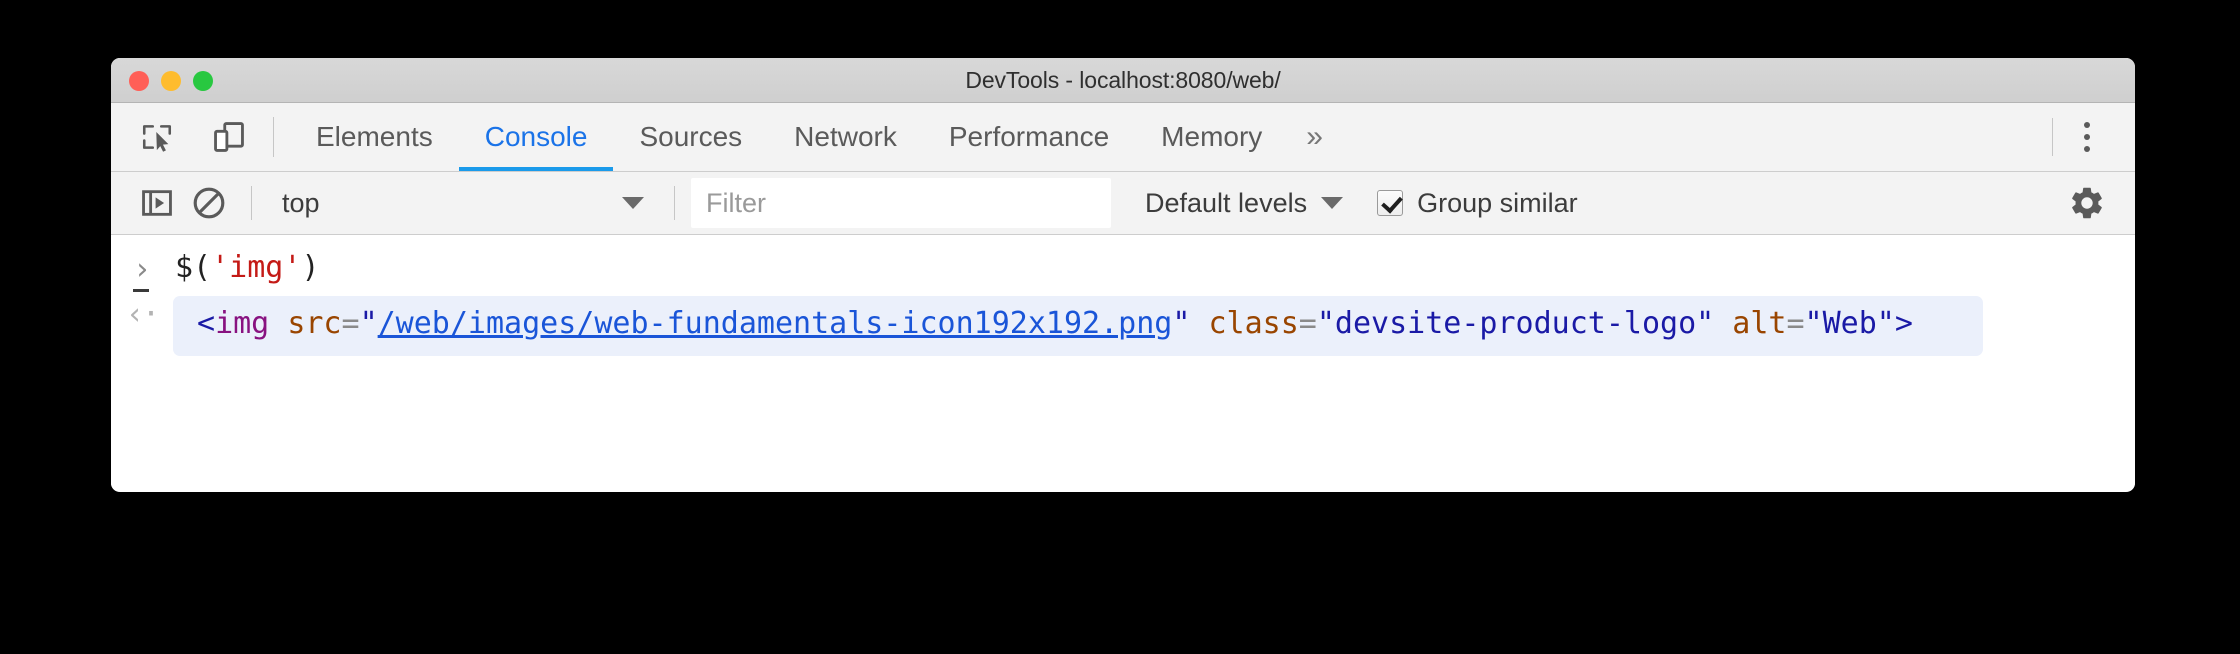 The width and height of the screenshot is (2240, 654). Describe the element at coordinates (1515, 323) in the screenshot. I see `class-value: devsite-product-logo` at that location.